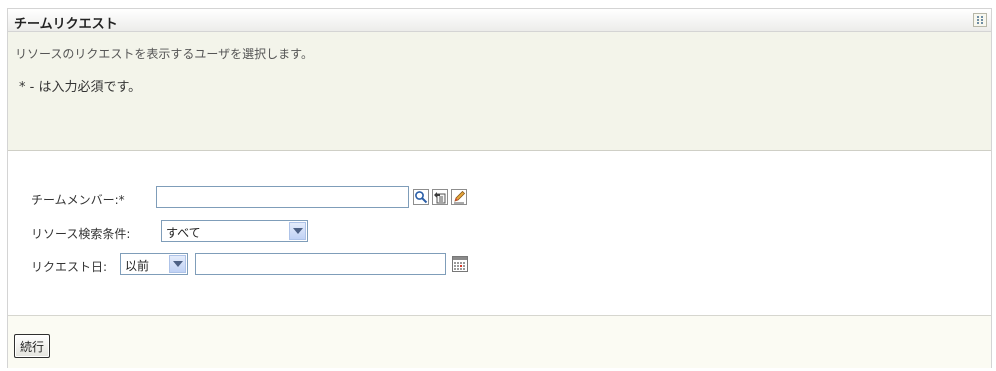 The height and width of the screenshot is (371, 996). What do you see at coordinates (164, 54) in the screenshot?
I see `description-text: リソースのリクエストを表示するユーザを選択します。` at bounding box center [164, 54].